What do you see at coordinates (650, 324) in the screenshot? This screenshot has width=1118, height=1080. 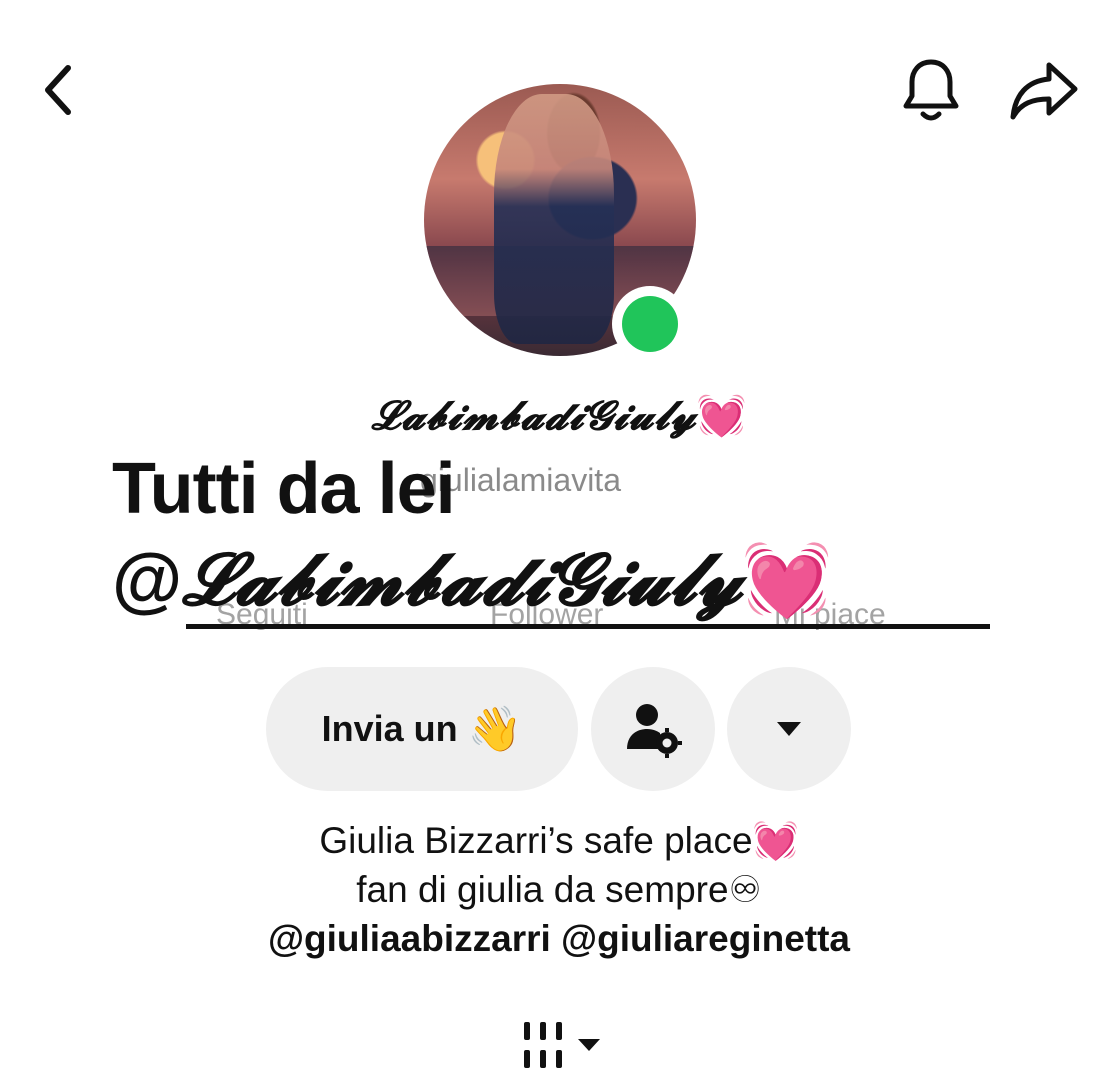 I see `online-status-indicator` at bounding box center [650, 324].